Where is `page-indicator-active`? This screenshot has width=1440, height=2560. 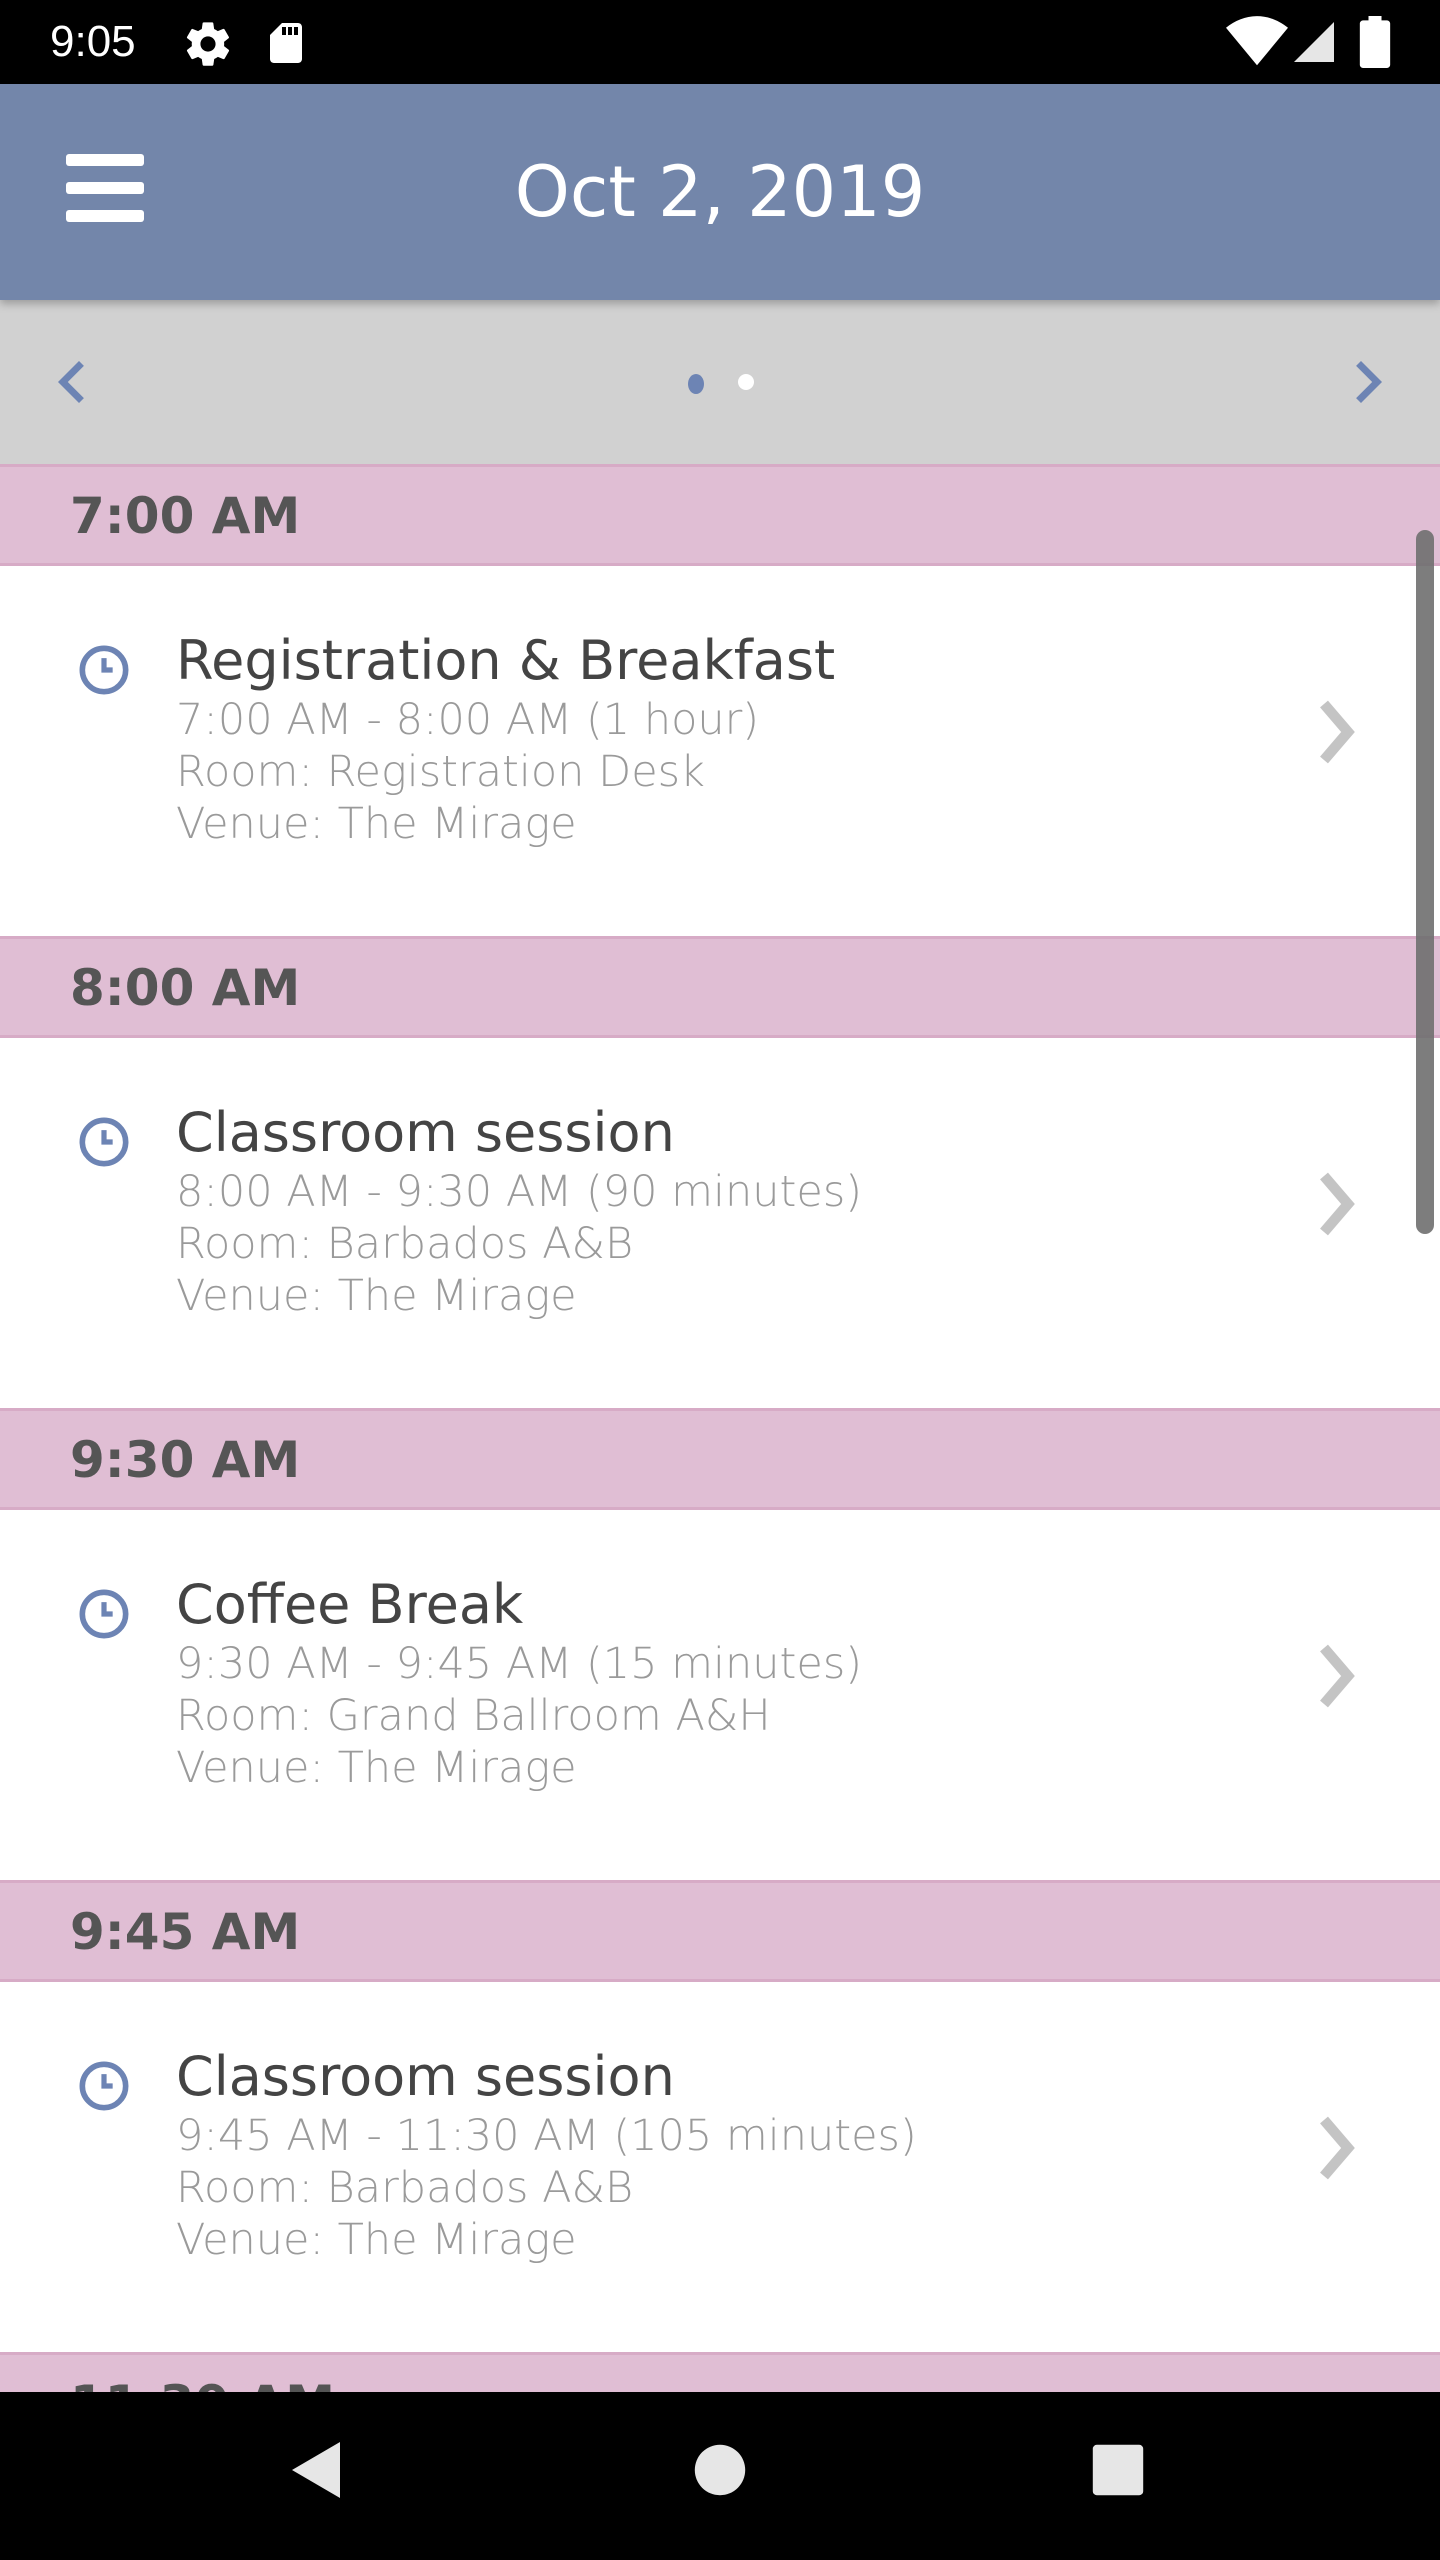
page-indicator-active is located at coordinates (696, 384).